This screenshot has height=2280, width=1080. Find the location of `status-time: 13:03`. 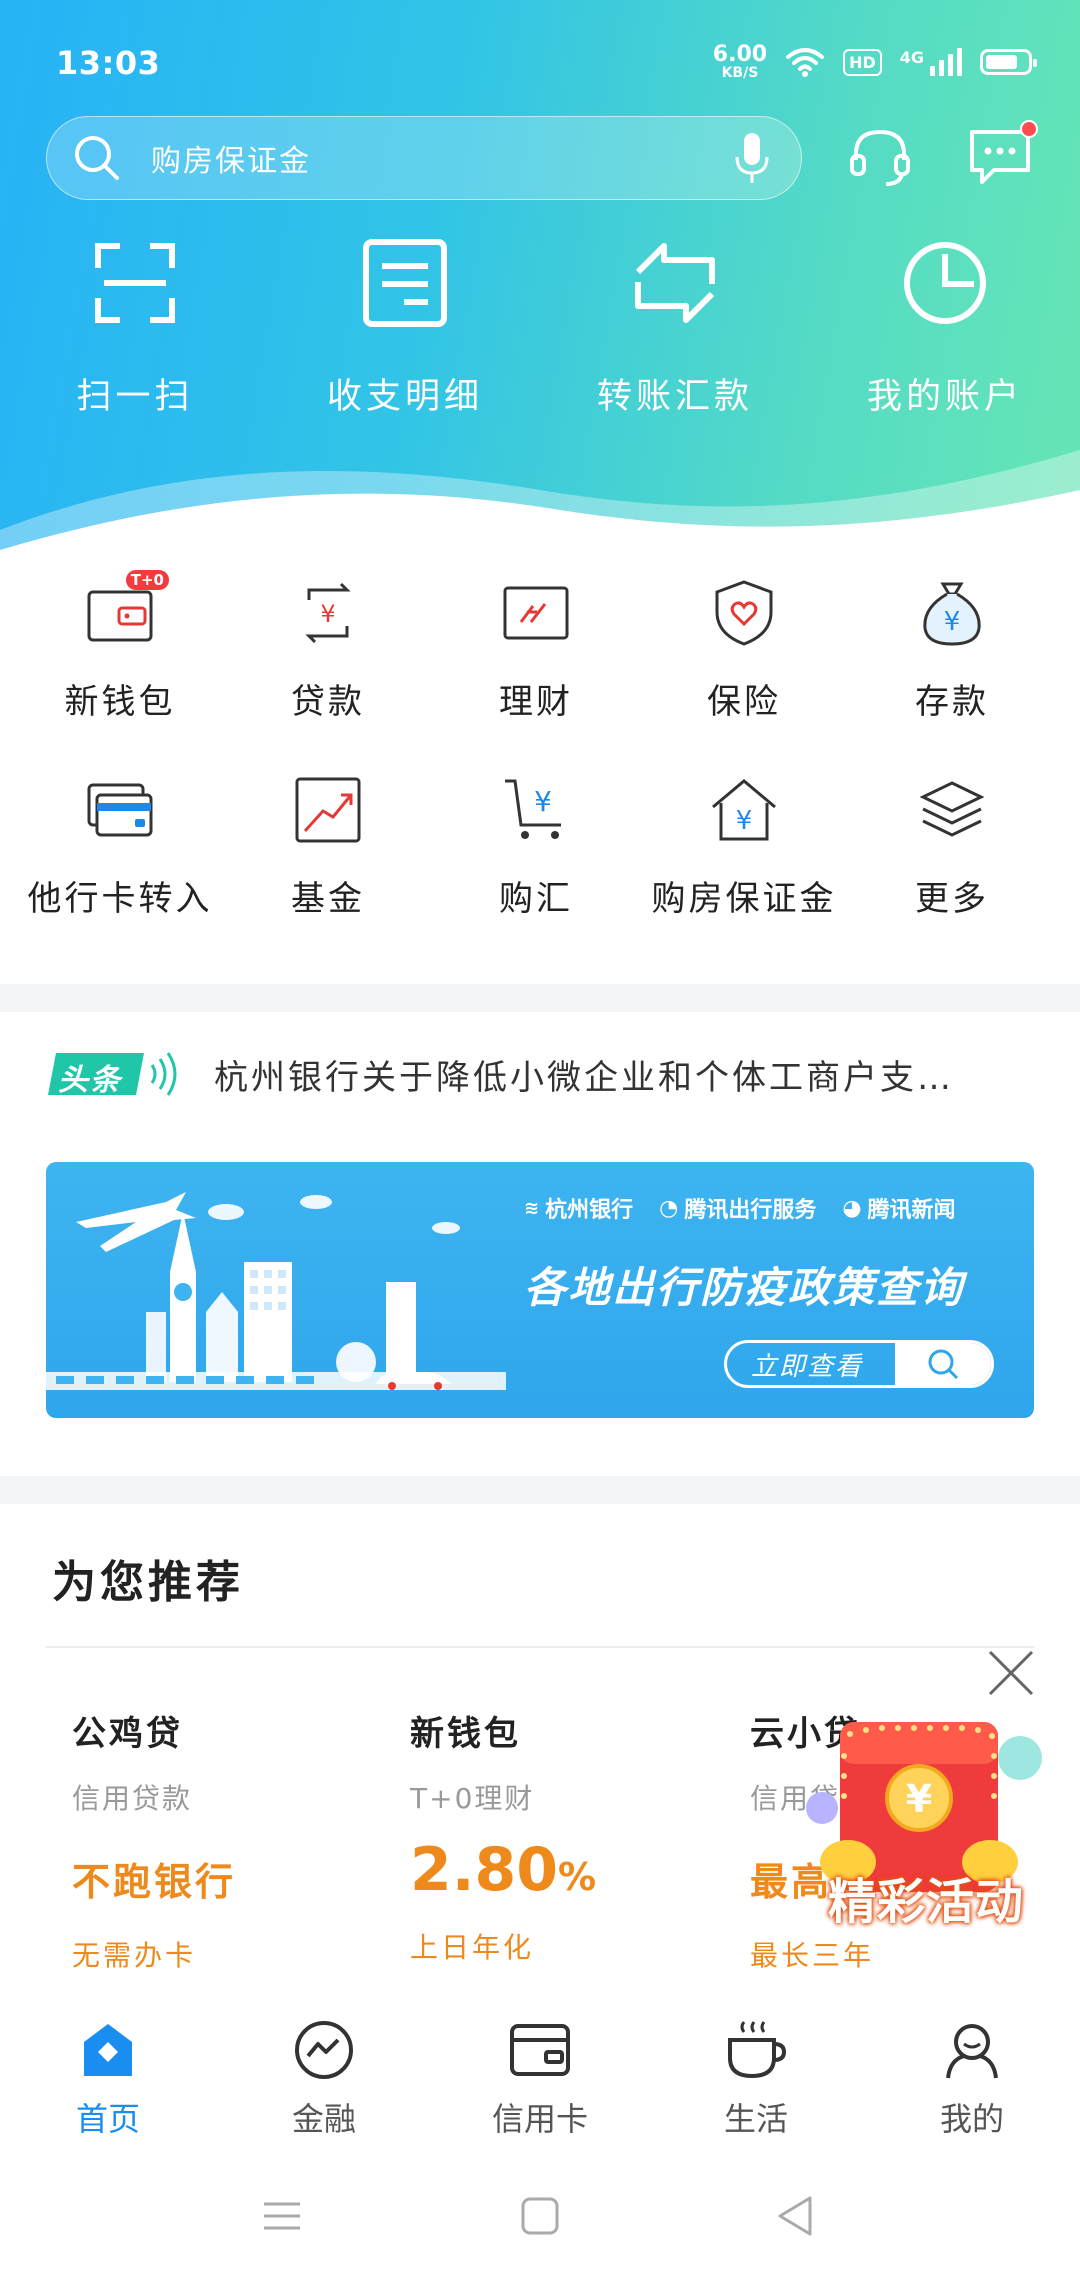

status-time: 13:03 is located at coordinates (108, 63).